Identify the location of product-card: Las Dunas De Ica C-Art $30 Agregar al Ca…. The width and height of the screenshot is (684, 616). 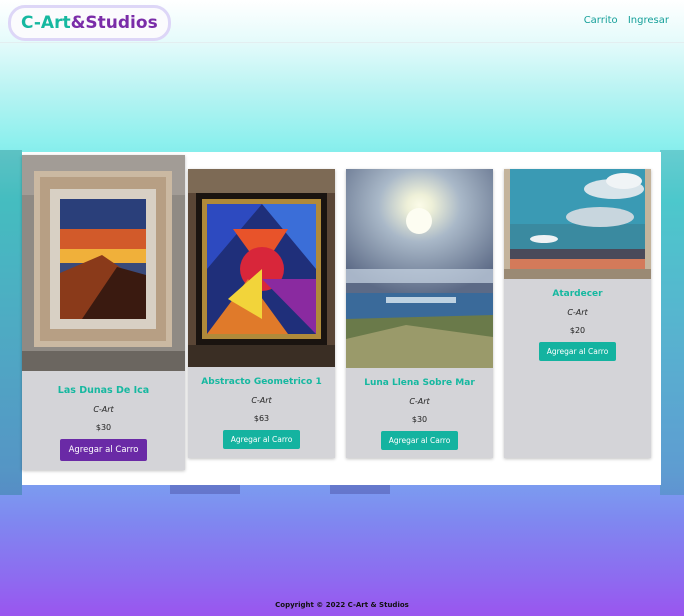
(103, 312).